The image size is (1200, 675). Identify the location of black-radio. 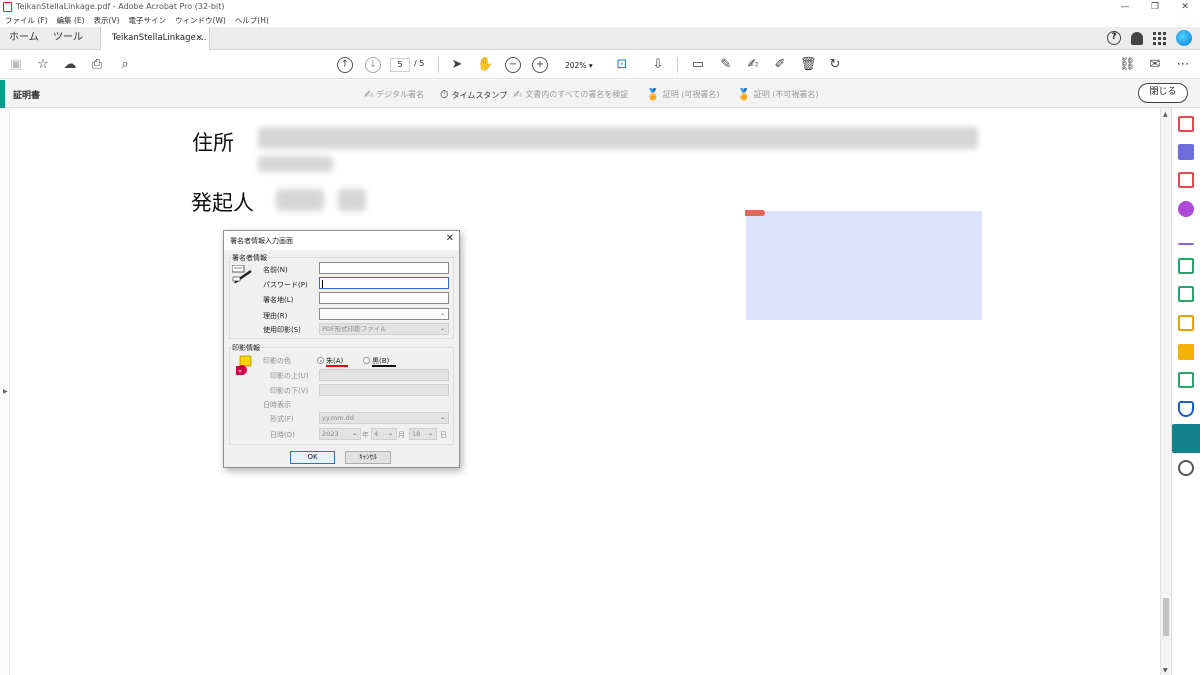
(366, 360).